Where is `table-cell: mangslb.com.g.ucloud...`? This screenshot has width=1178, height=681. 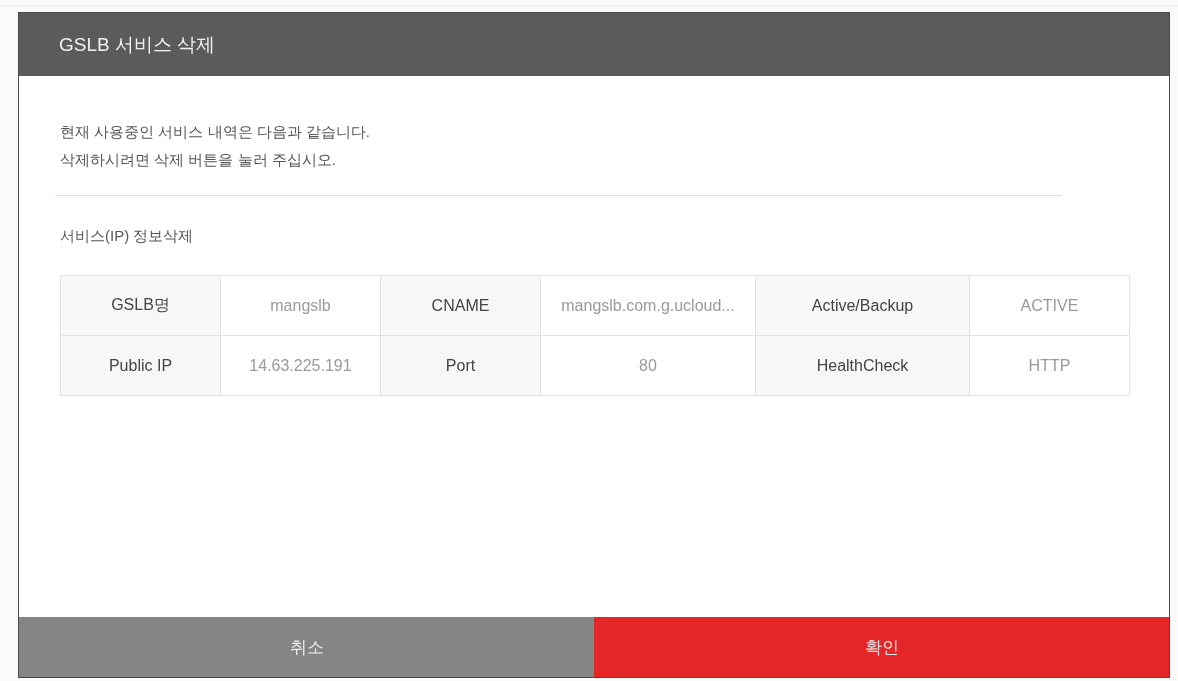 table-cell: mangslb.com.g.ucloud... is located at coordinates (648, 306).